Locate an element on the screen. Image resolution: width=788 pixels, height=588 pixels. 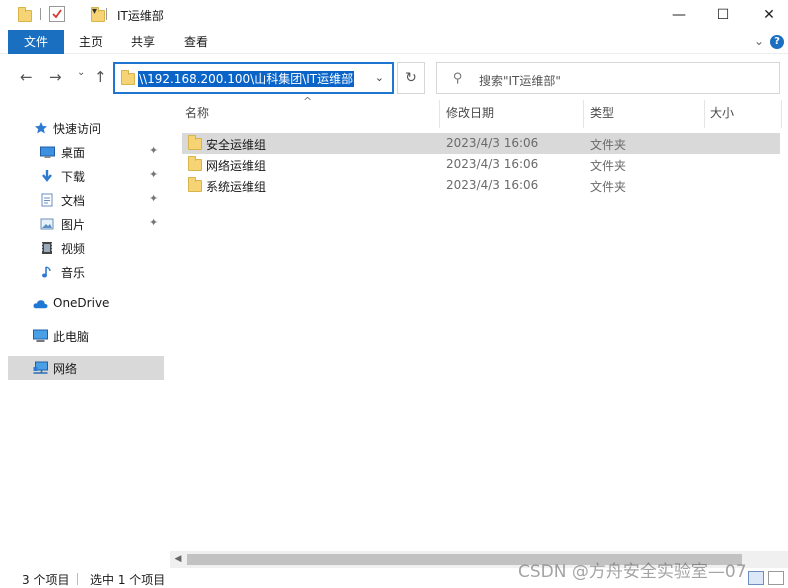
sidebar-item-videos: 视频 is located at coordinates (86, 248).